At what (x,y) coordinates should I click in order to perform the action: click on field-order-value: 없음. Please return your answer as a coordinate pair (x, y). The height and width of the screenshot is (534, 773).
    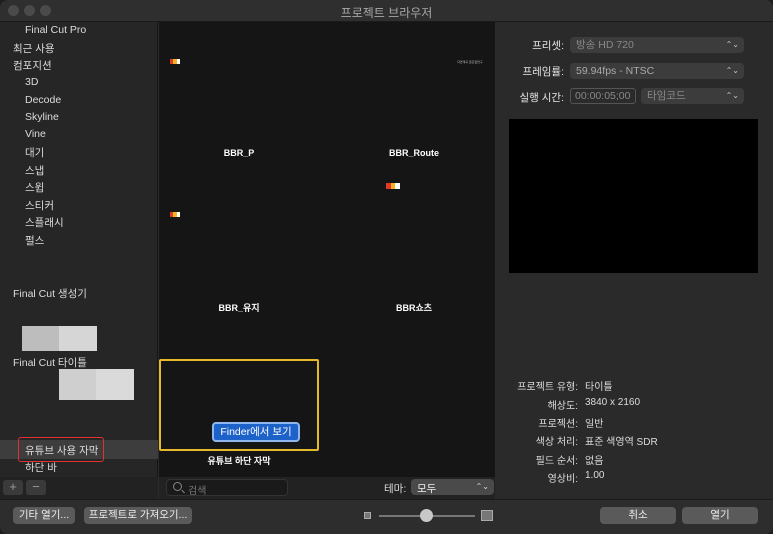
    Looking at the image, I should click on (594, 461).